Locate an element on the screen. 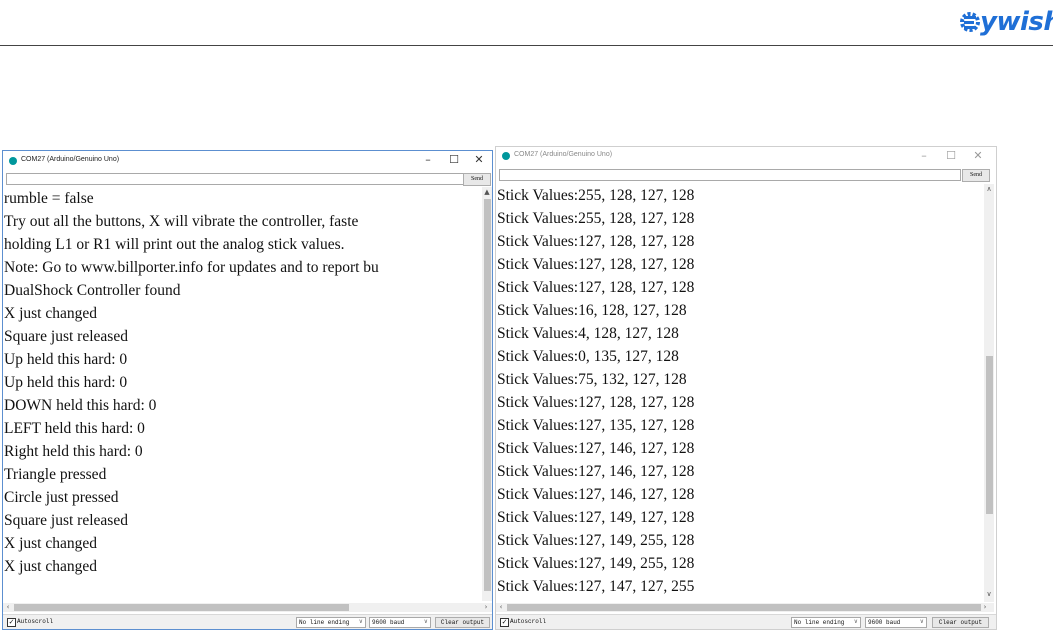 The image size is (1053, 630). output-line: Right held this hard: 0 is located at coordinates (73, 451).